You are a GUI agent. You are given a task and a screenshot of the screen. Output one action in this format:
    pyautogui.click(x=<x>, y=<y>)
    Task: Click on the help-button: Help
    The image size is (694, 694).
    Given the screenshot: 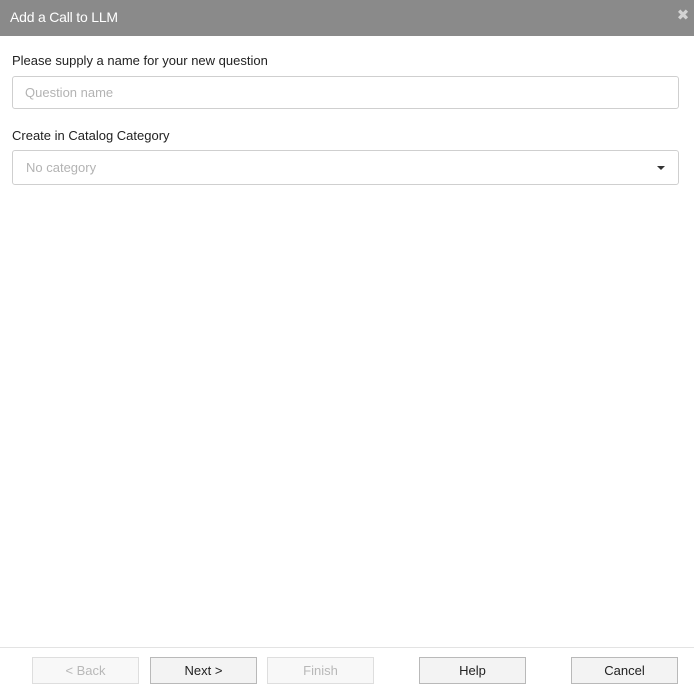 What is the action you would take?
    pyautogui.click(x=472, y=670)
    